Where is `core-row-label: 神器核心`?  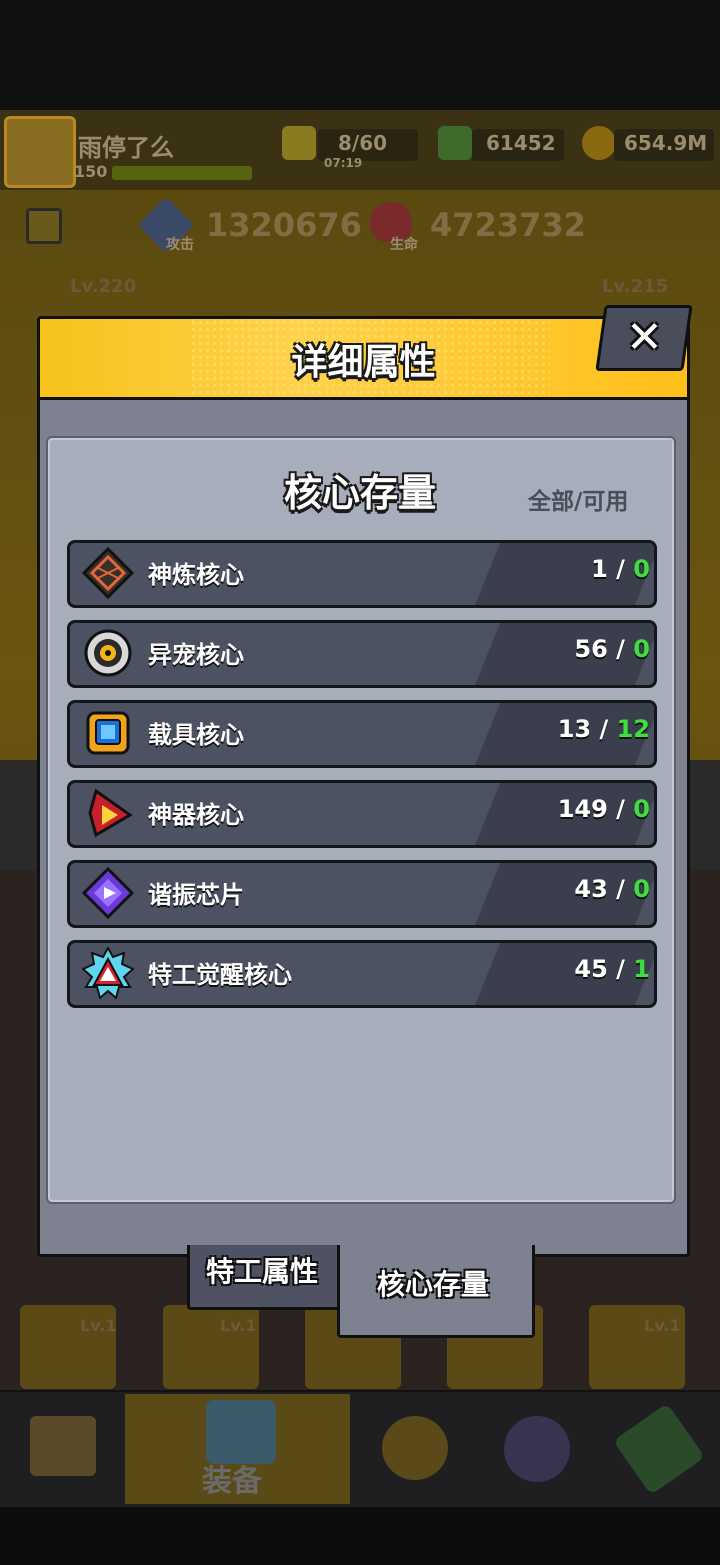
core-row-label: 神器核心 is located at coordinates (196, 815).